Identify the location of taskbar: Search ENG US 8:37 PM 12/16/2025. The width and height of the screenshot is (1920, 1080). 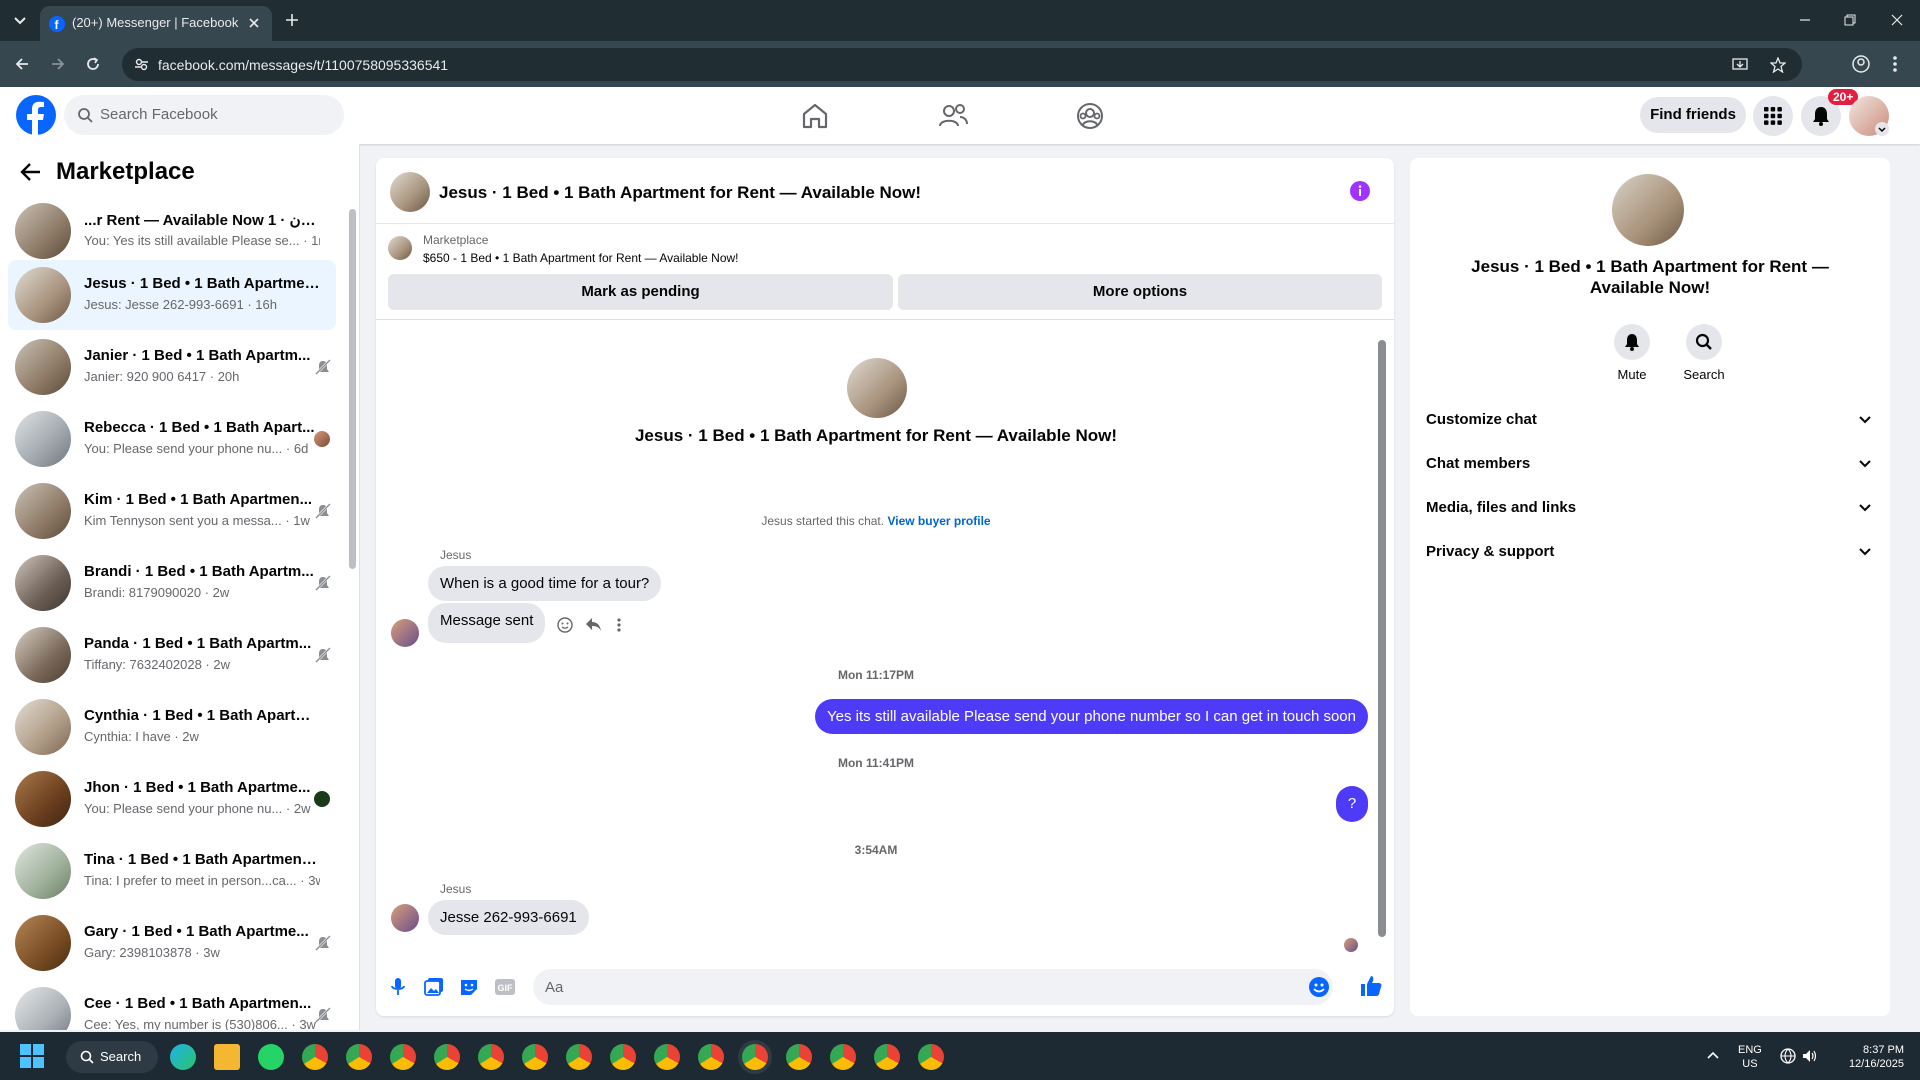
(960, 1056).